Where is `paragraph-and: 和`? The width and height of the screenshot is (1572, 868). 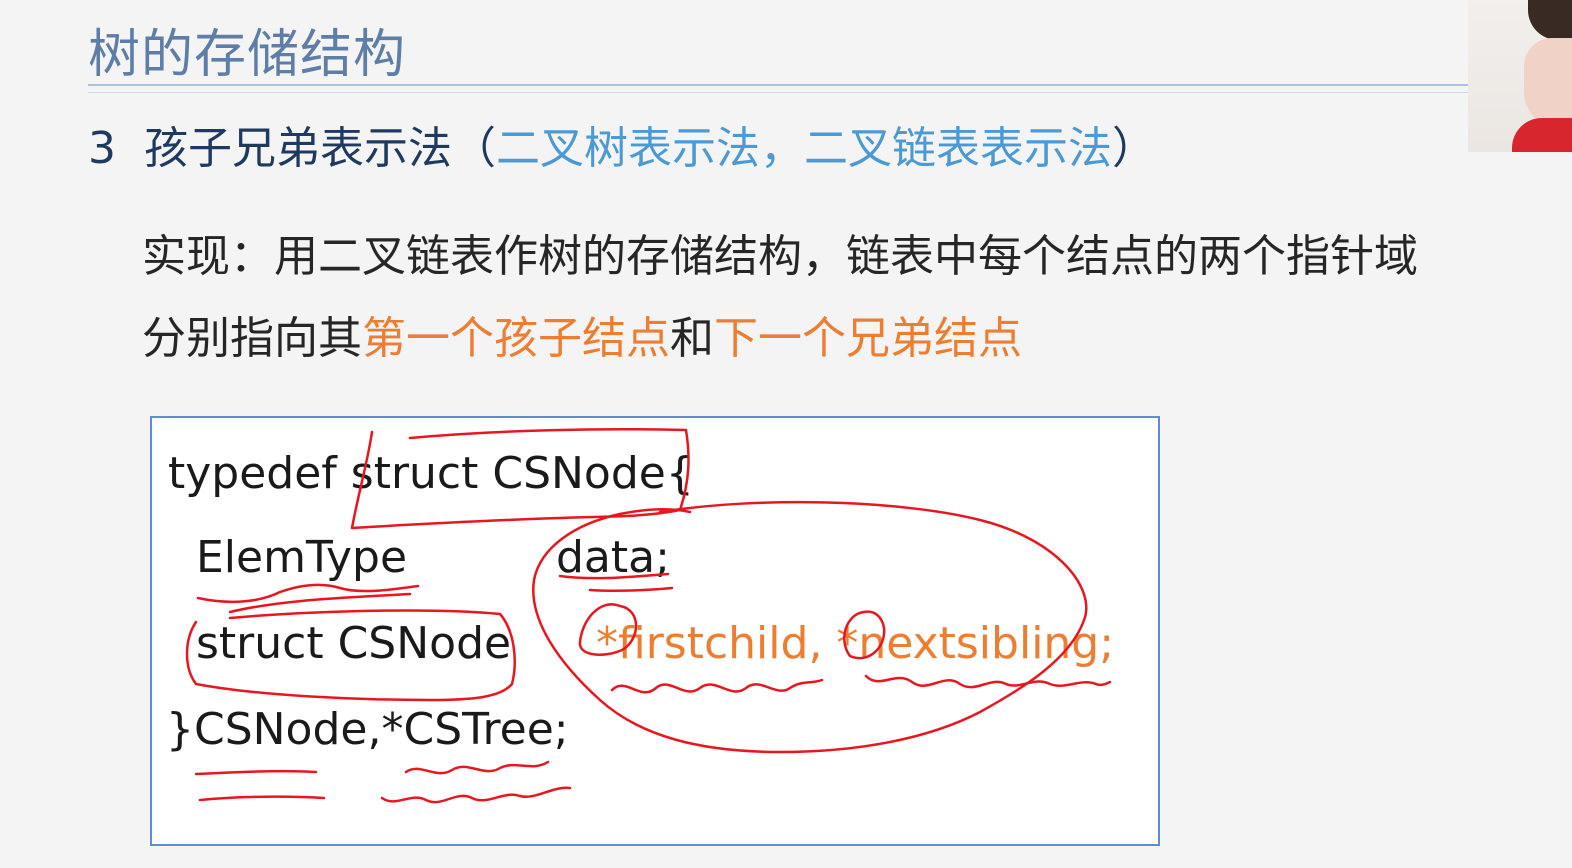 paragraph-and: 和 is located at coordinates (692, 338).